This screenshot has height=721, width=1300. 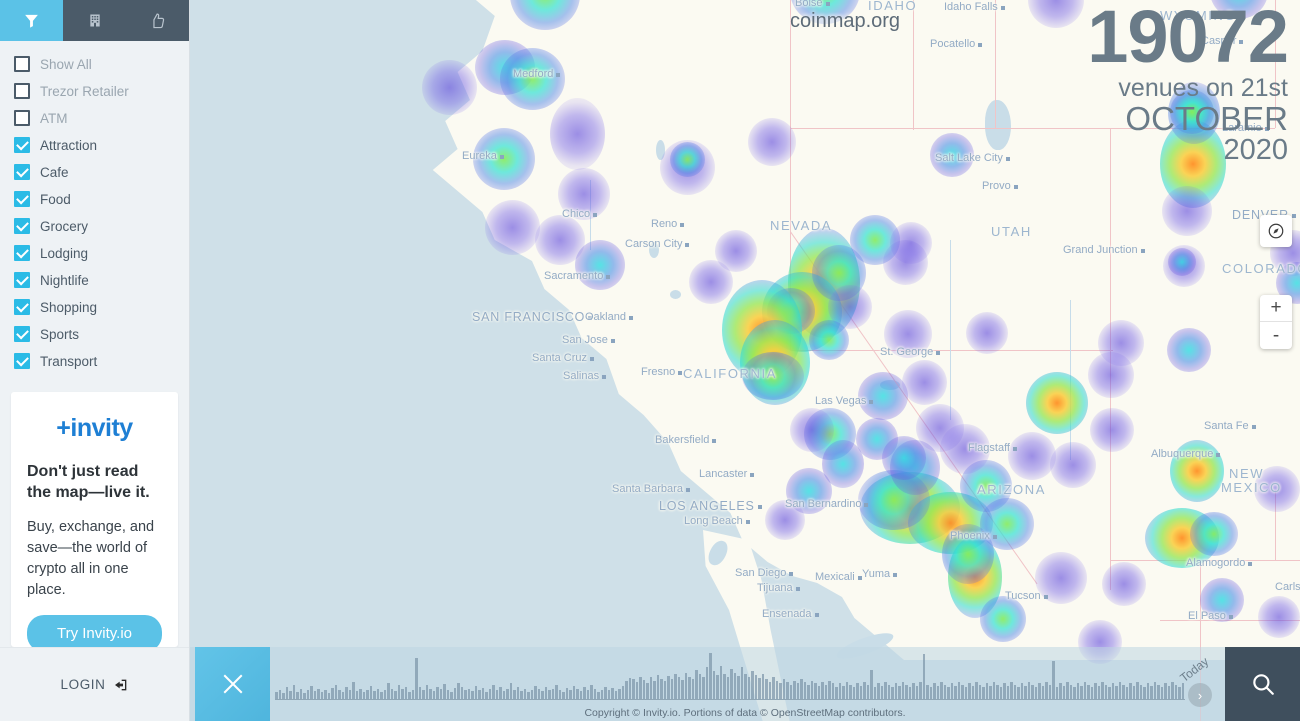 I want to click on filter-row-nightlife: Nightlife, so click(x=94, y=280).